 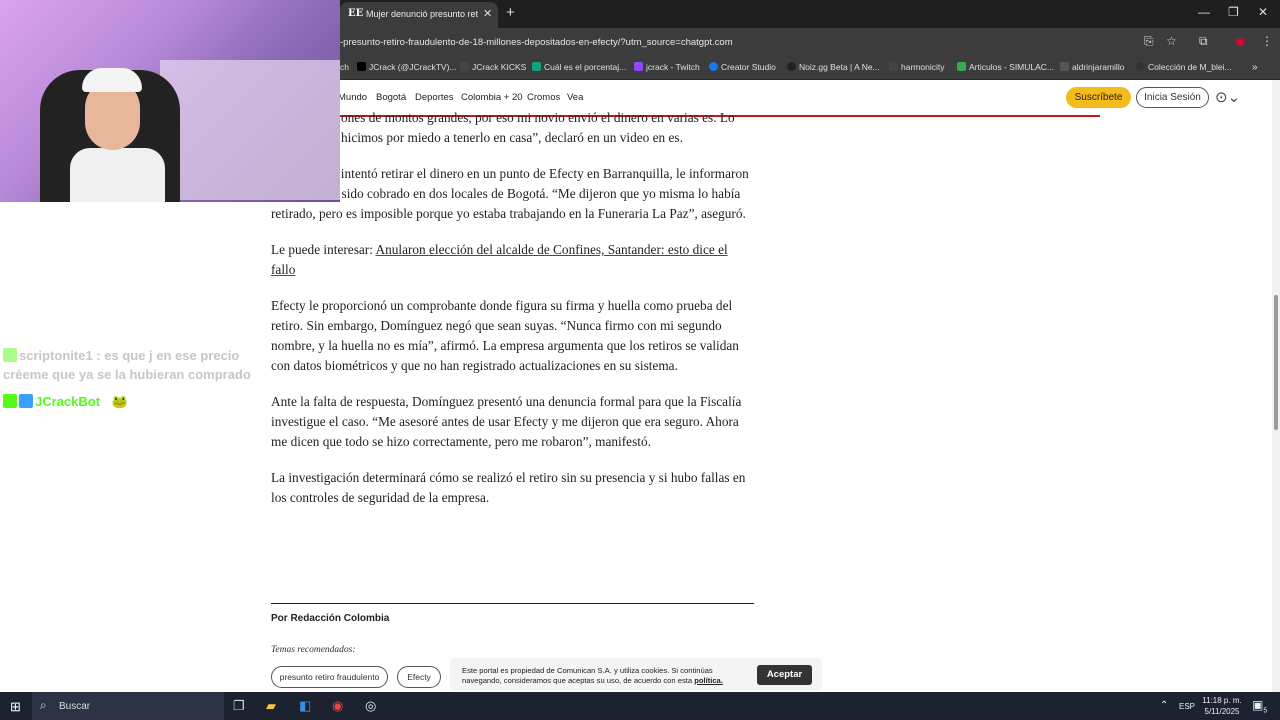 I want to click on webcam-shelf, so click(x=250, y=130).